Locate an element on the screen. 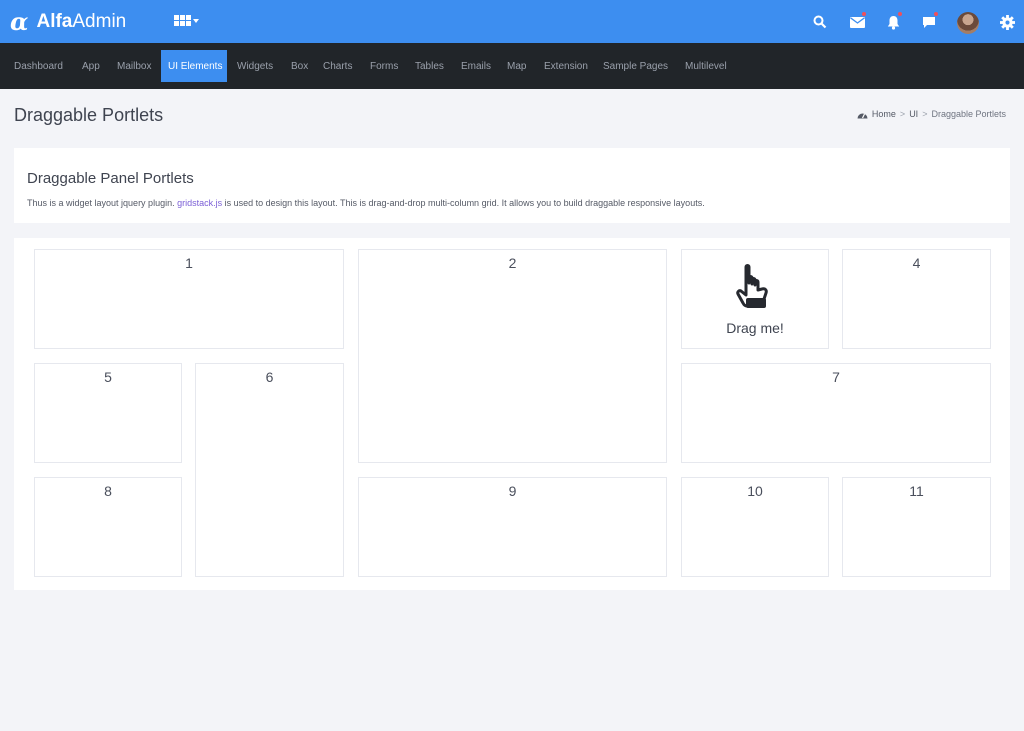  breadcrumb-ui: UI is located at coordinates (913, 114).